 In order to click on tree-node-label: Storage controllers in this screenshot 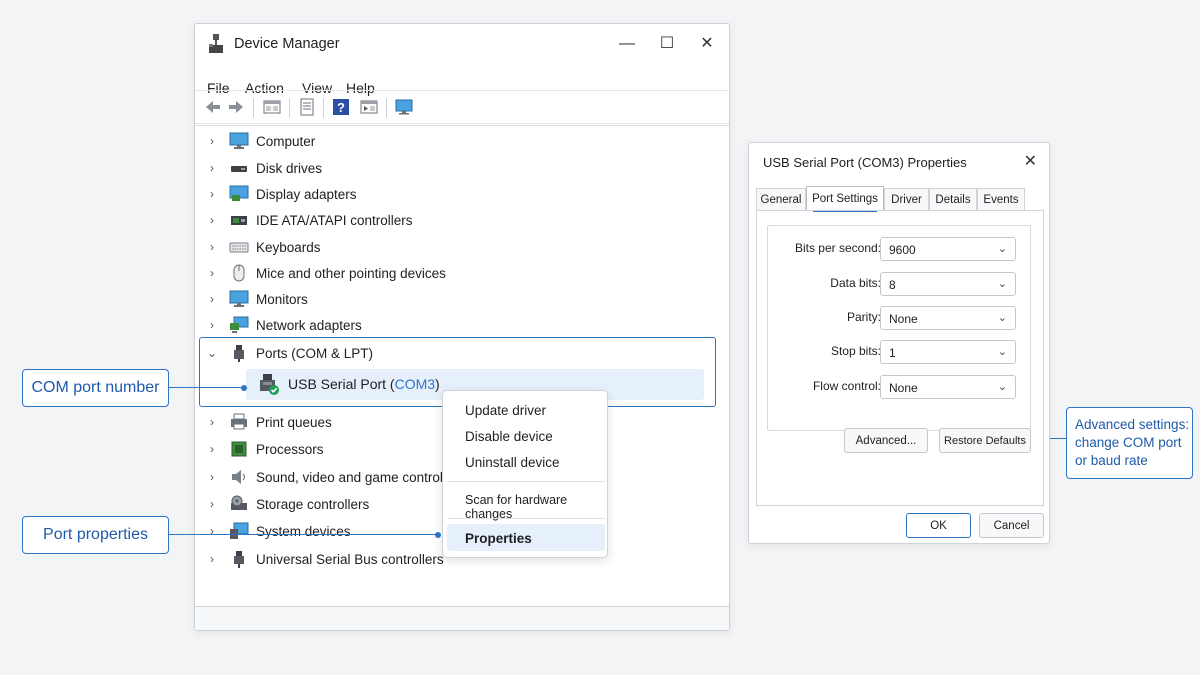, I will do `click(313, 504)`.